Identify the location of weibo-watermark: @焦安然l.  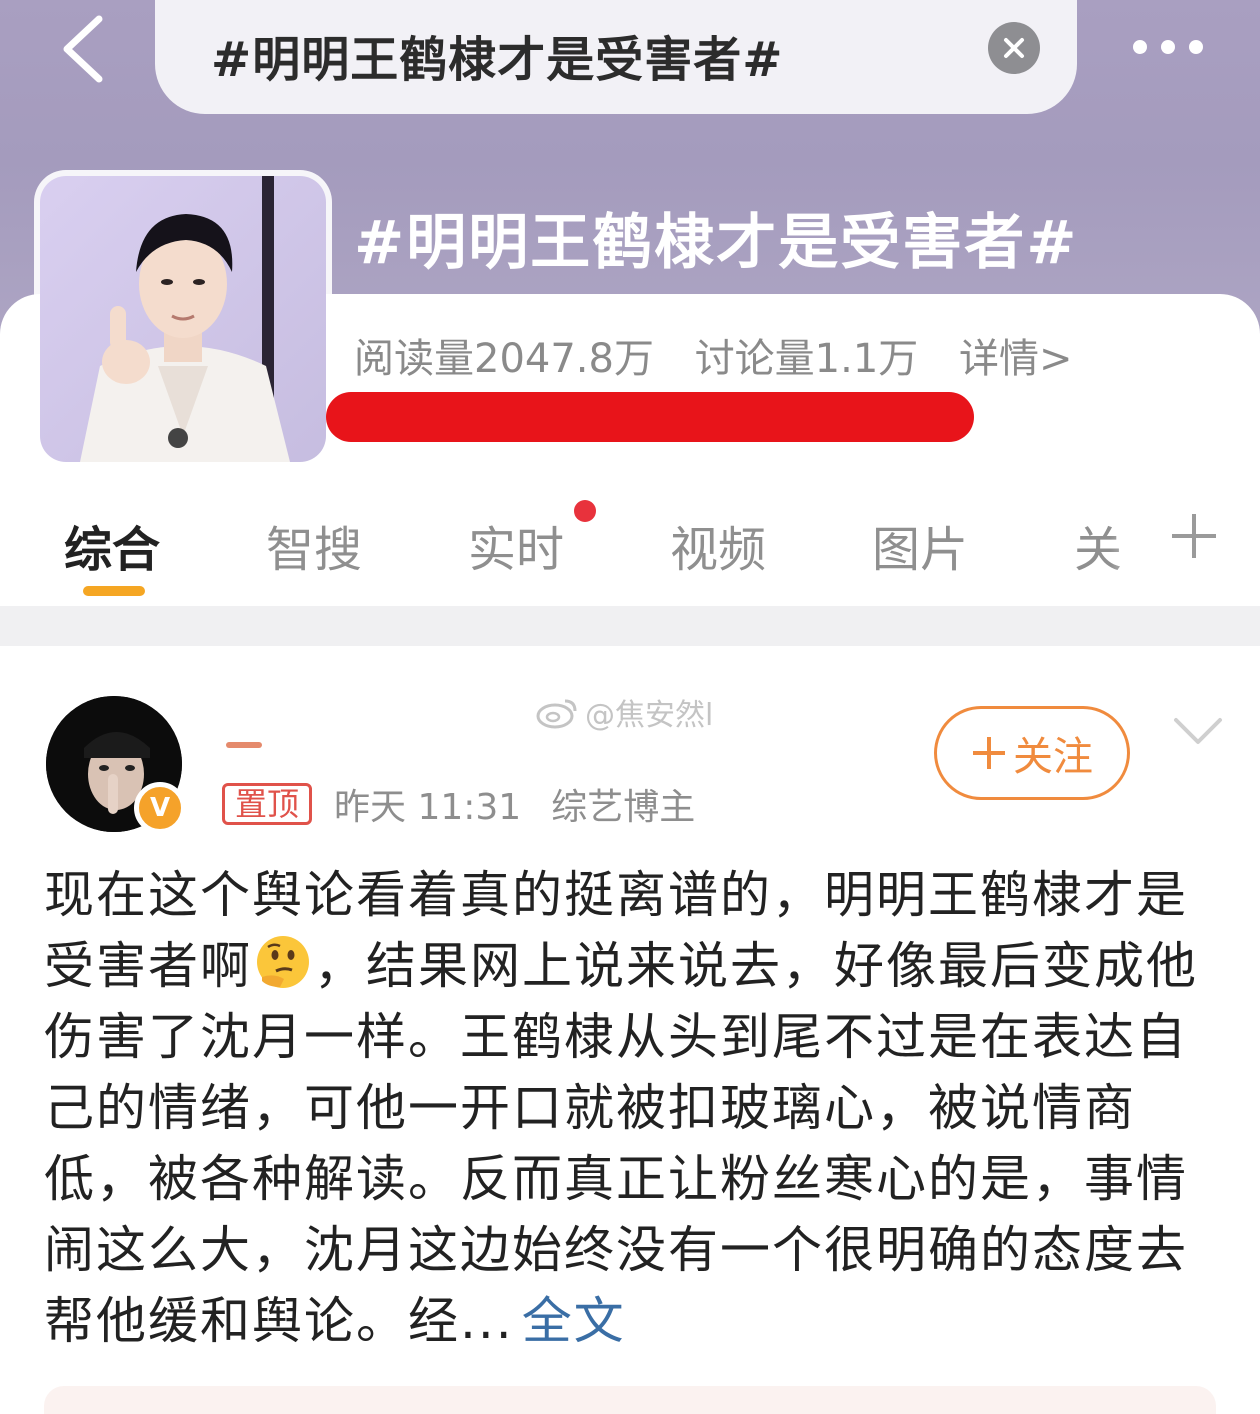
(624, 712).